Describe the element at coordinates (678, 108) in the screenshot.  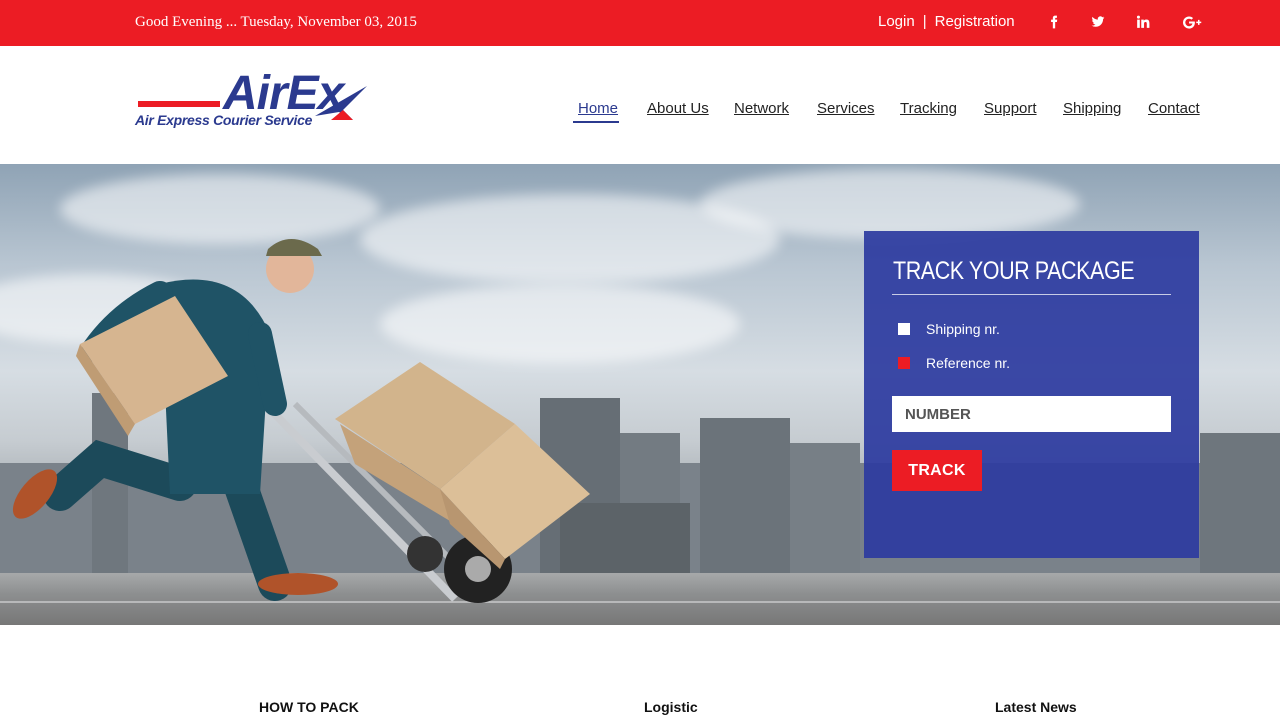
I see `nav-about-us: About Us` at that location.